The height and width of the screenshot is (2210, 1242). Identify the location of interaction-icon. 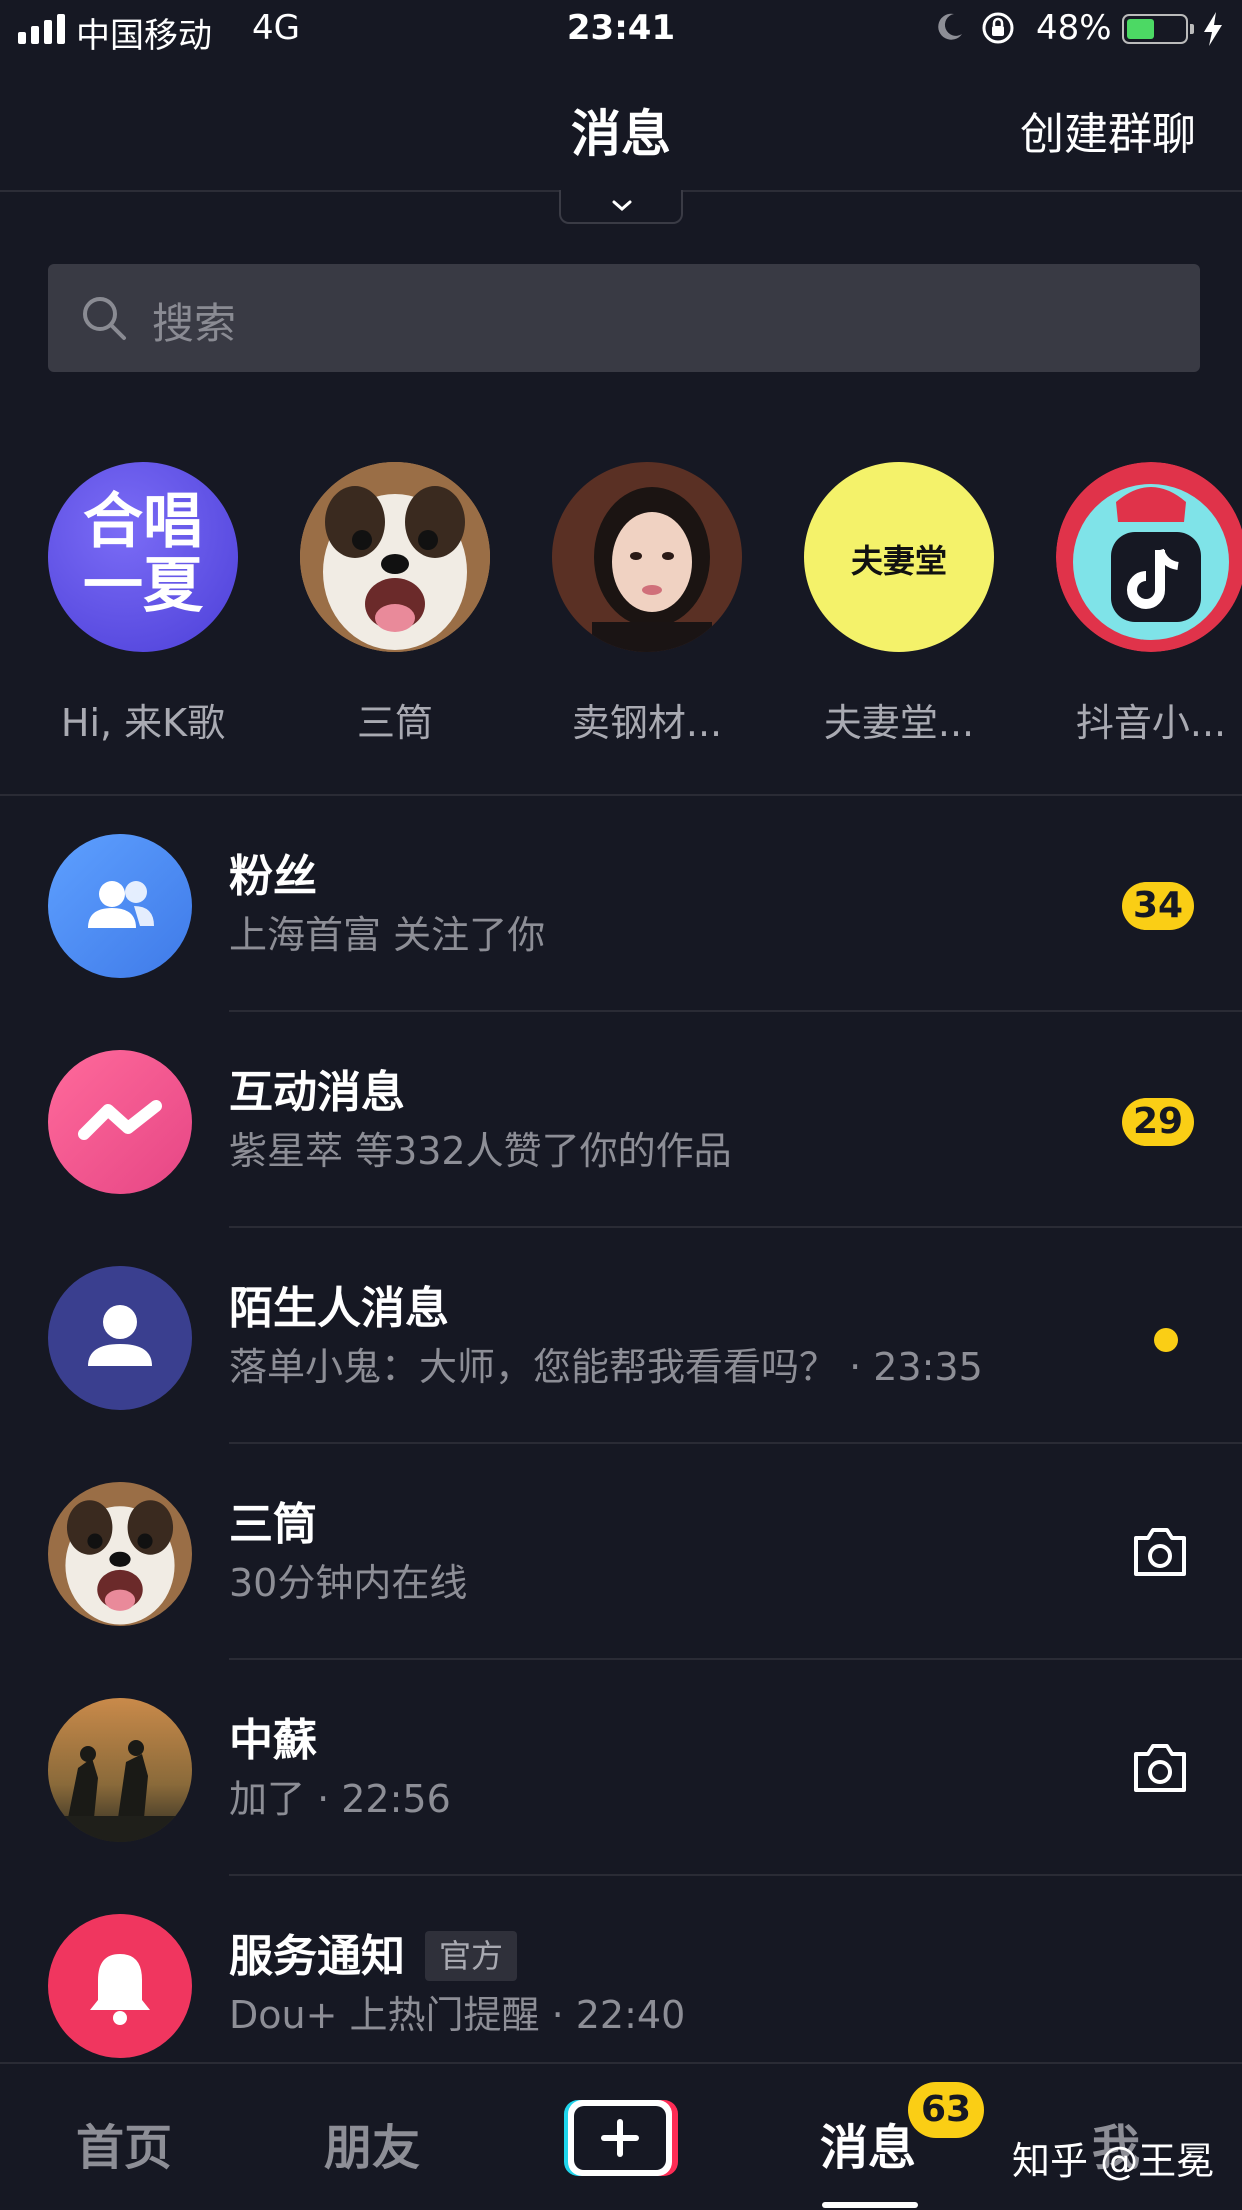
(120, 1122).